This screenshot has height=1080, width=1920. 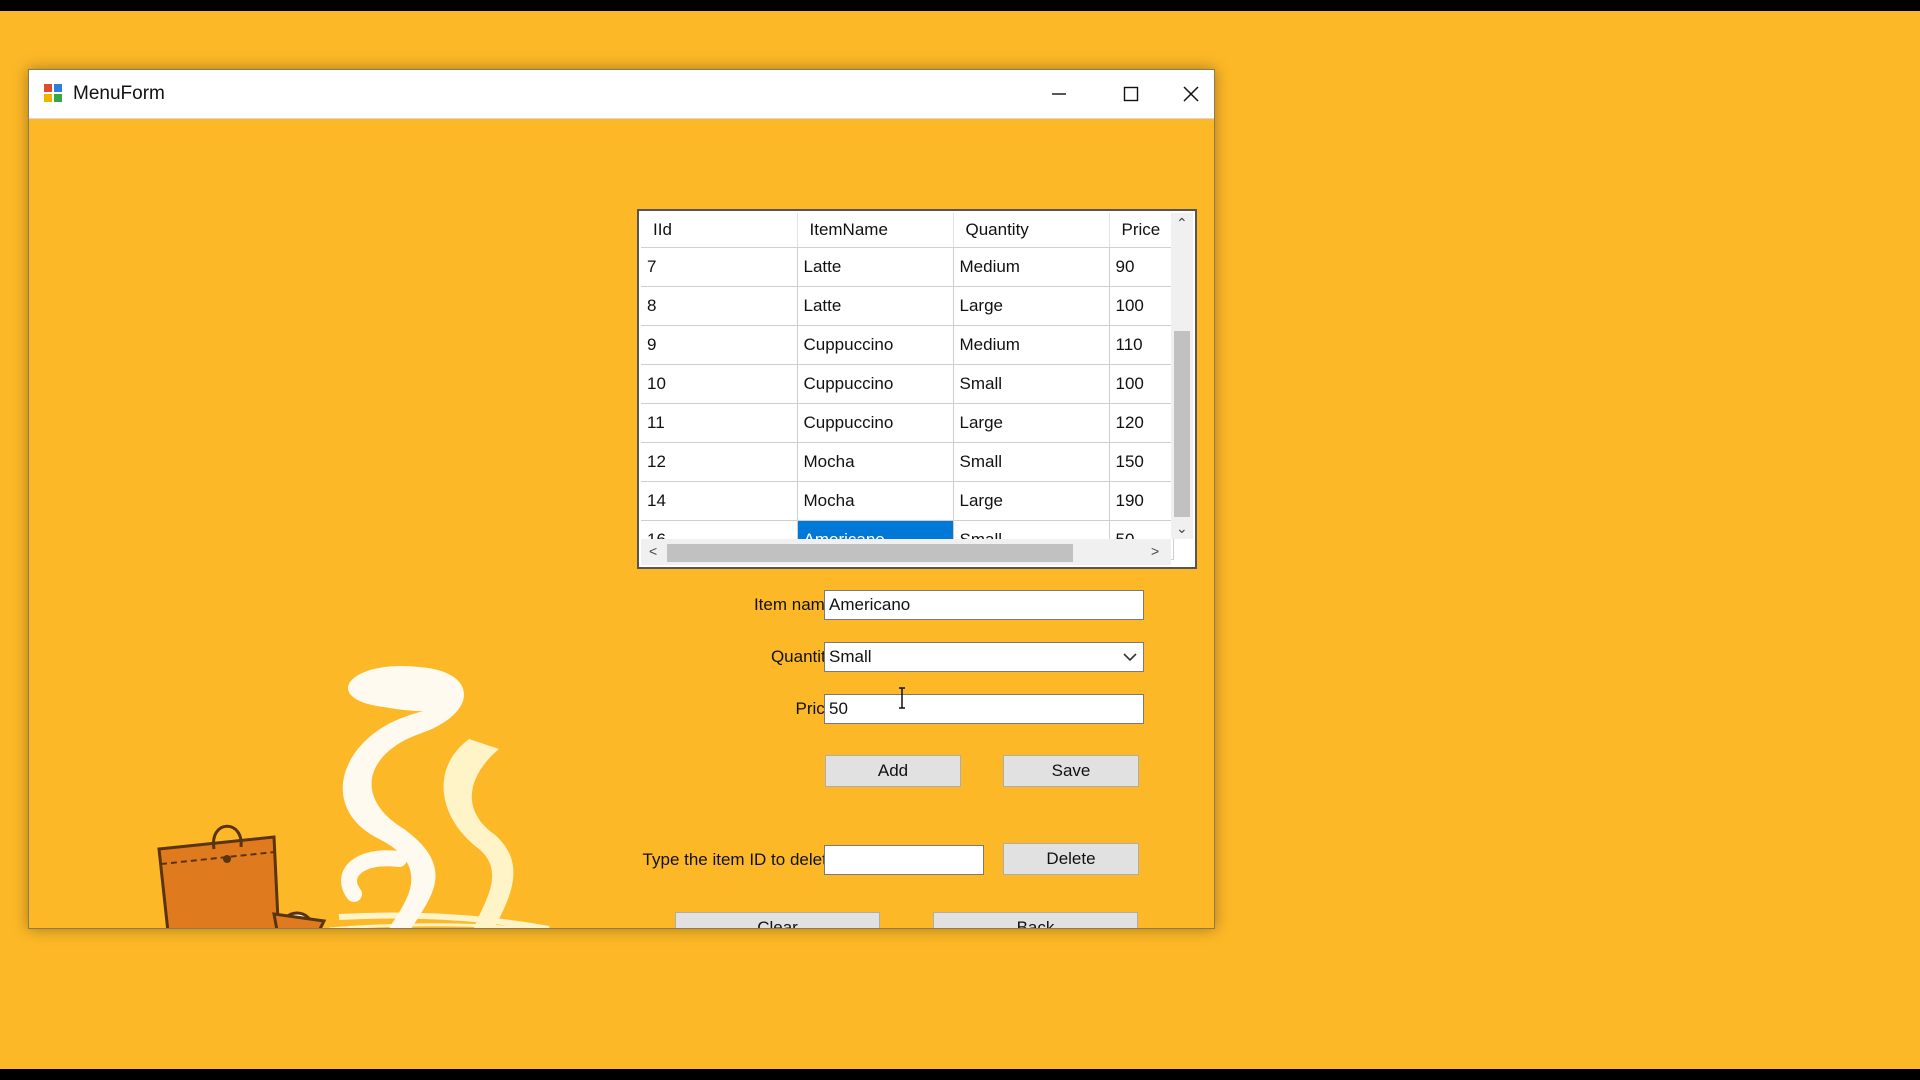 What do you see at coordinates (1035, 920) in the screenshot?
I see `back-button: Back` at bounding box center [1035, 920].